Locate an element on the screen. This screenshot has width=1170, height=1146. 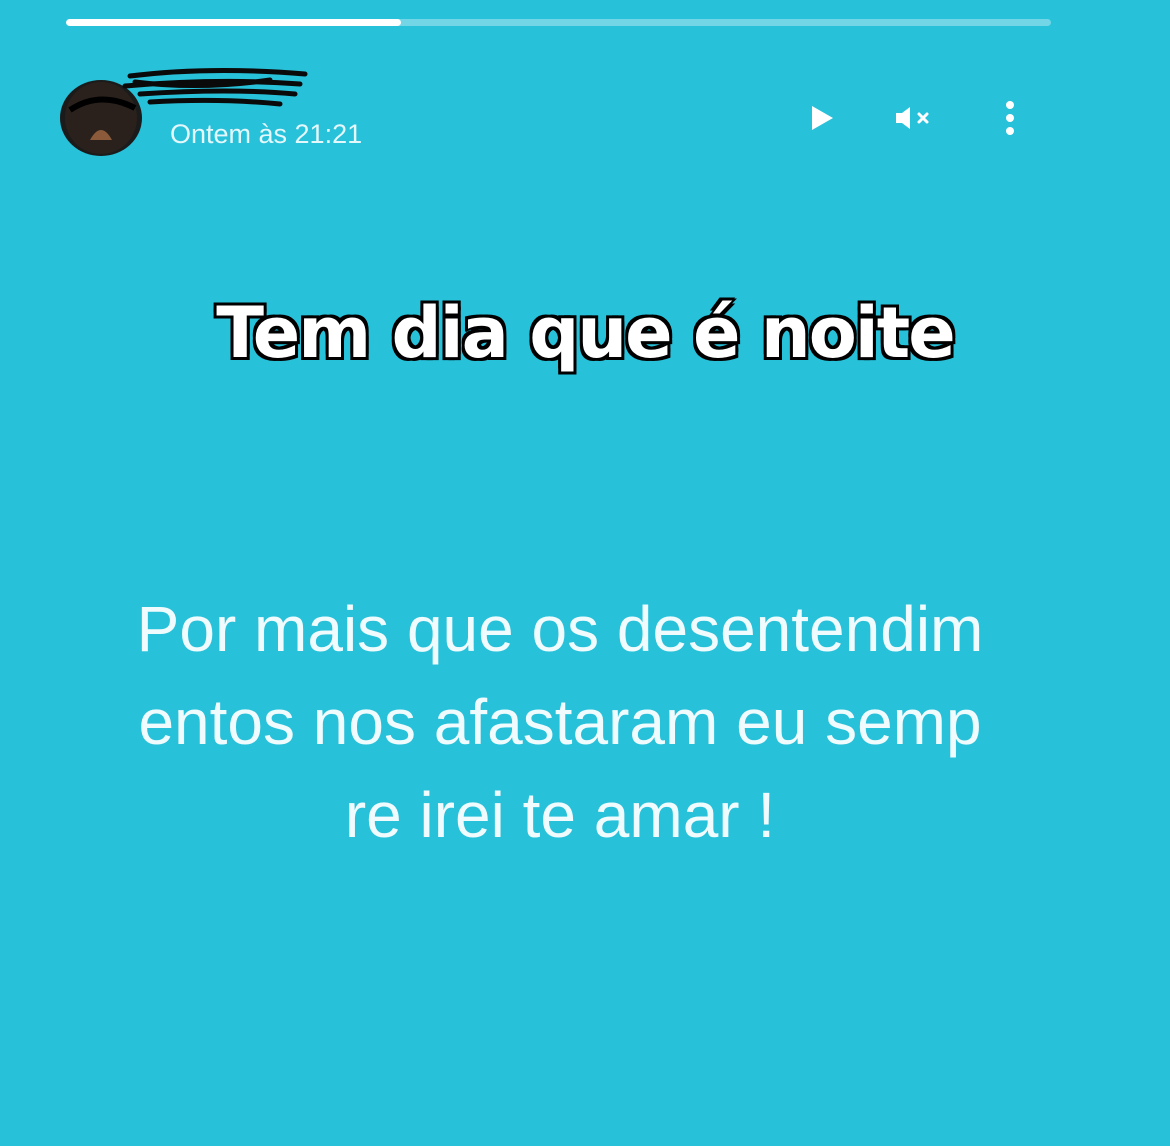
story-progress-fill is located at coordinates (233, 22).